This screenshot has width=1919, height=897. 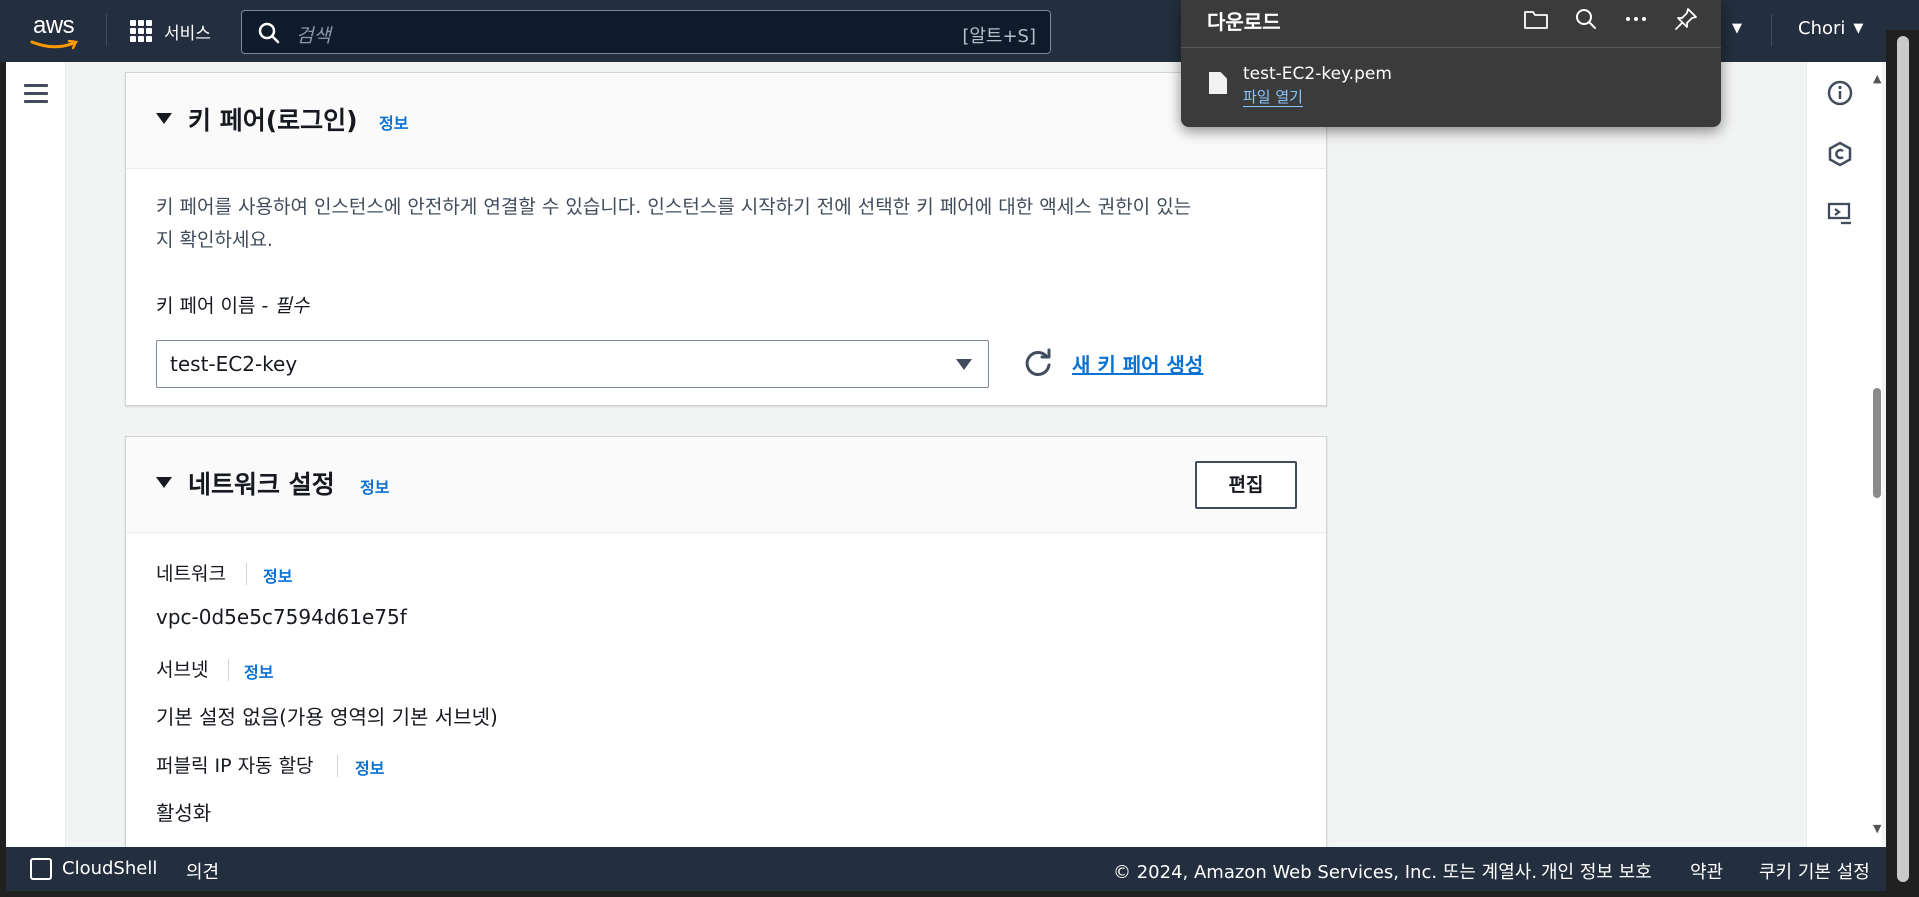 I want to click on key-pair-info-link: 정보, so click(x=393, y=122).